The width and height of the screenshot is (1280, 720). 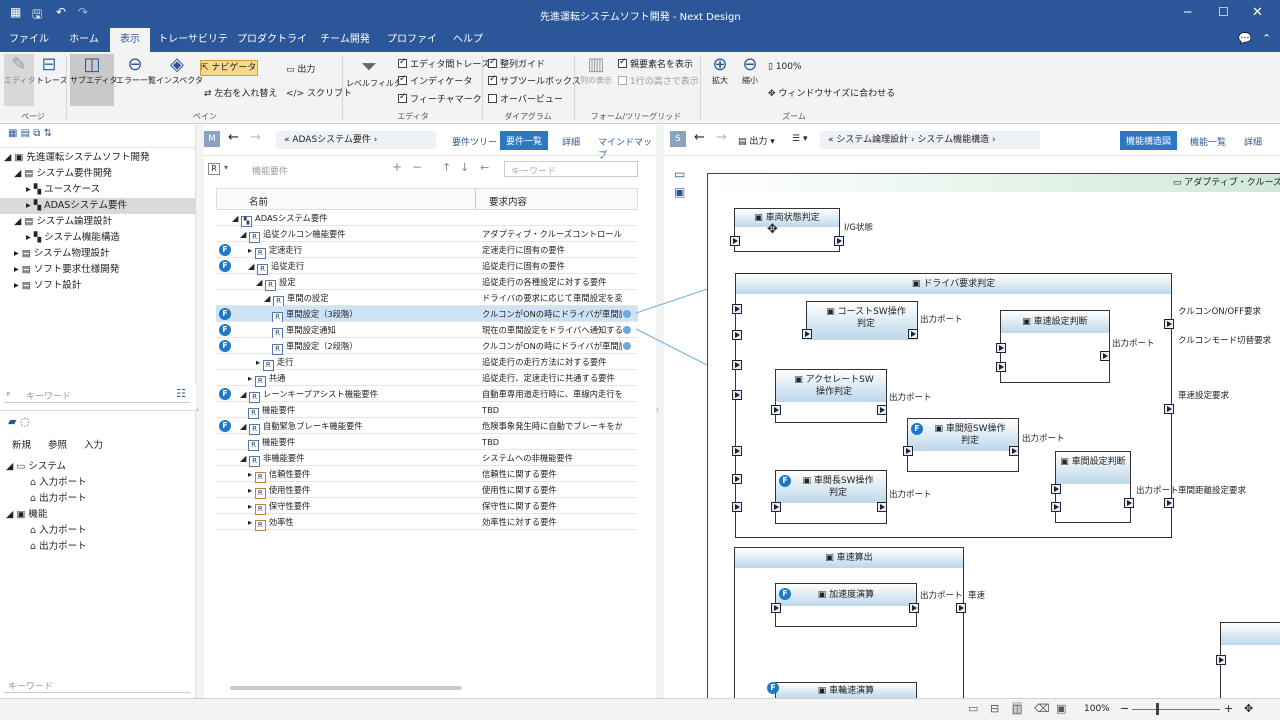 I want to click on eraser-icon: ⌫, so click(x=1042, y=708).